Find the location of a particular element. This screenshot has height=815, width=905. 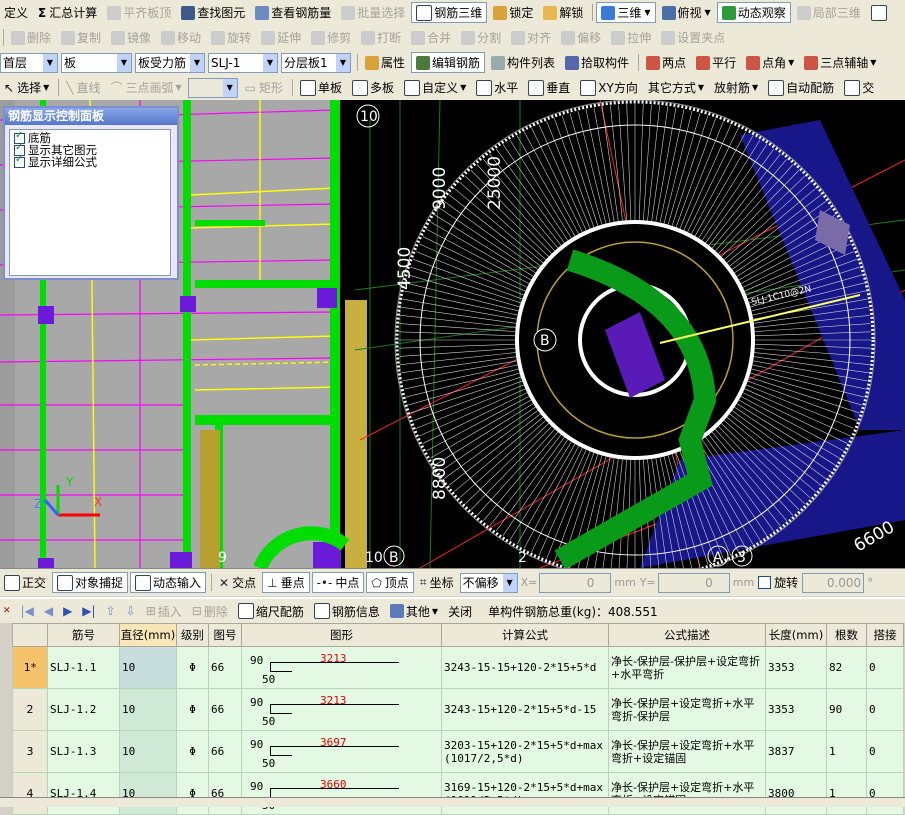

auto-rebar-button: 自动配筋 is located at coordinates (801, 87).